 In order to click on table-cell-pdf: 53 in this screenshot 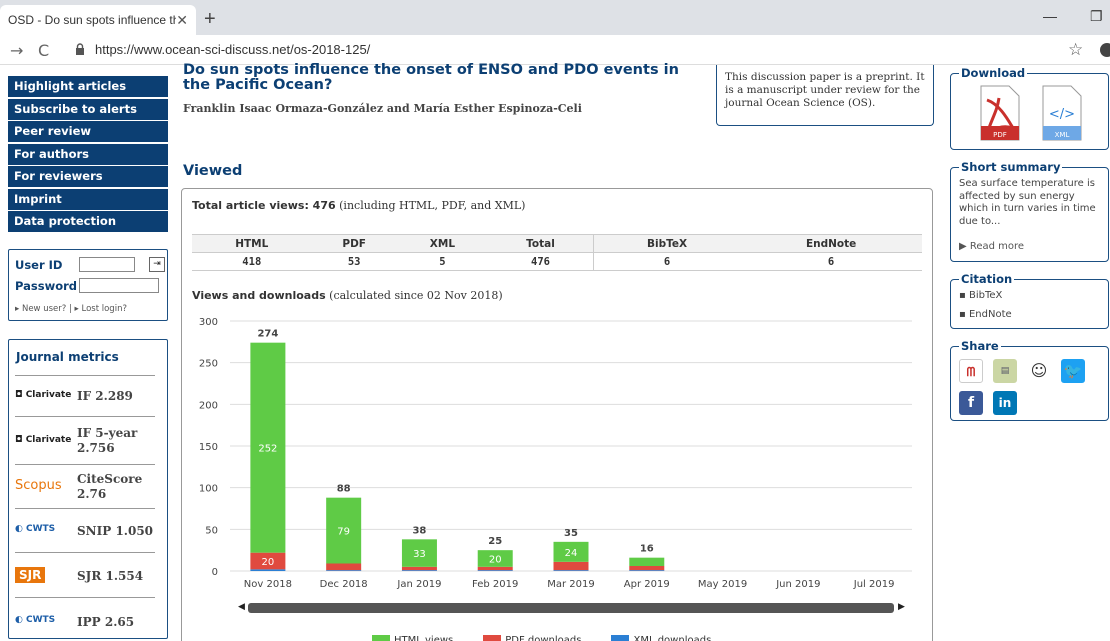, I will do `click(354, 261)`.